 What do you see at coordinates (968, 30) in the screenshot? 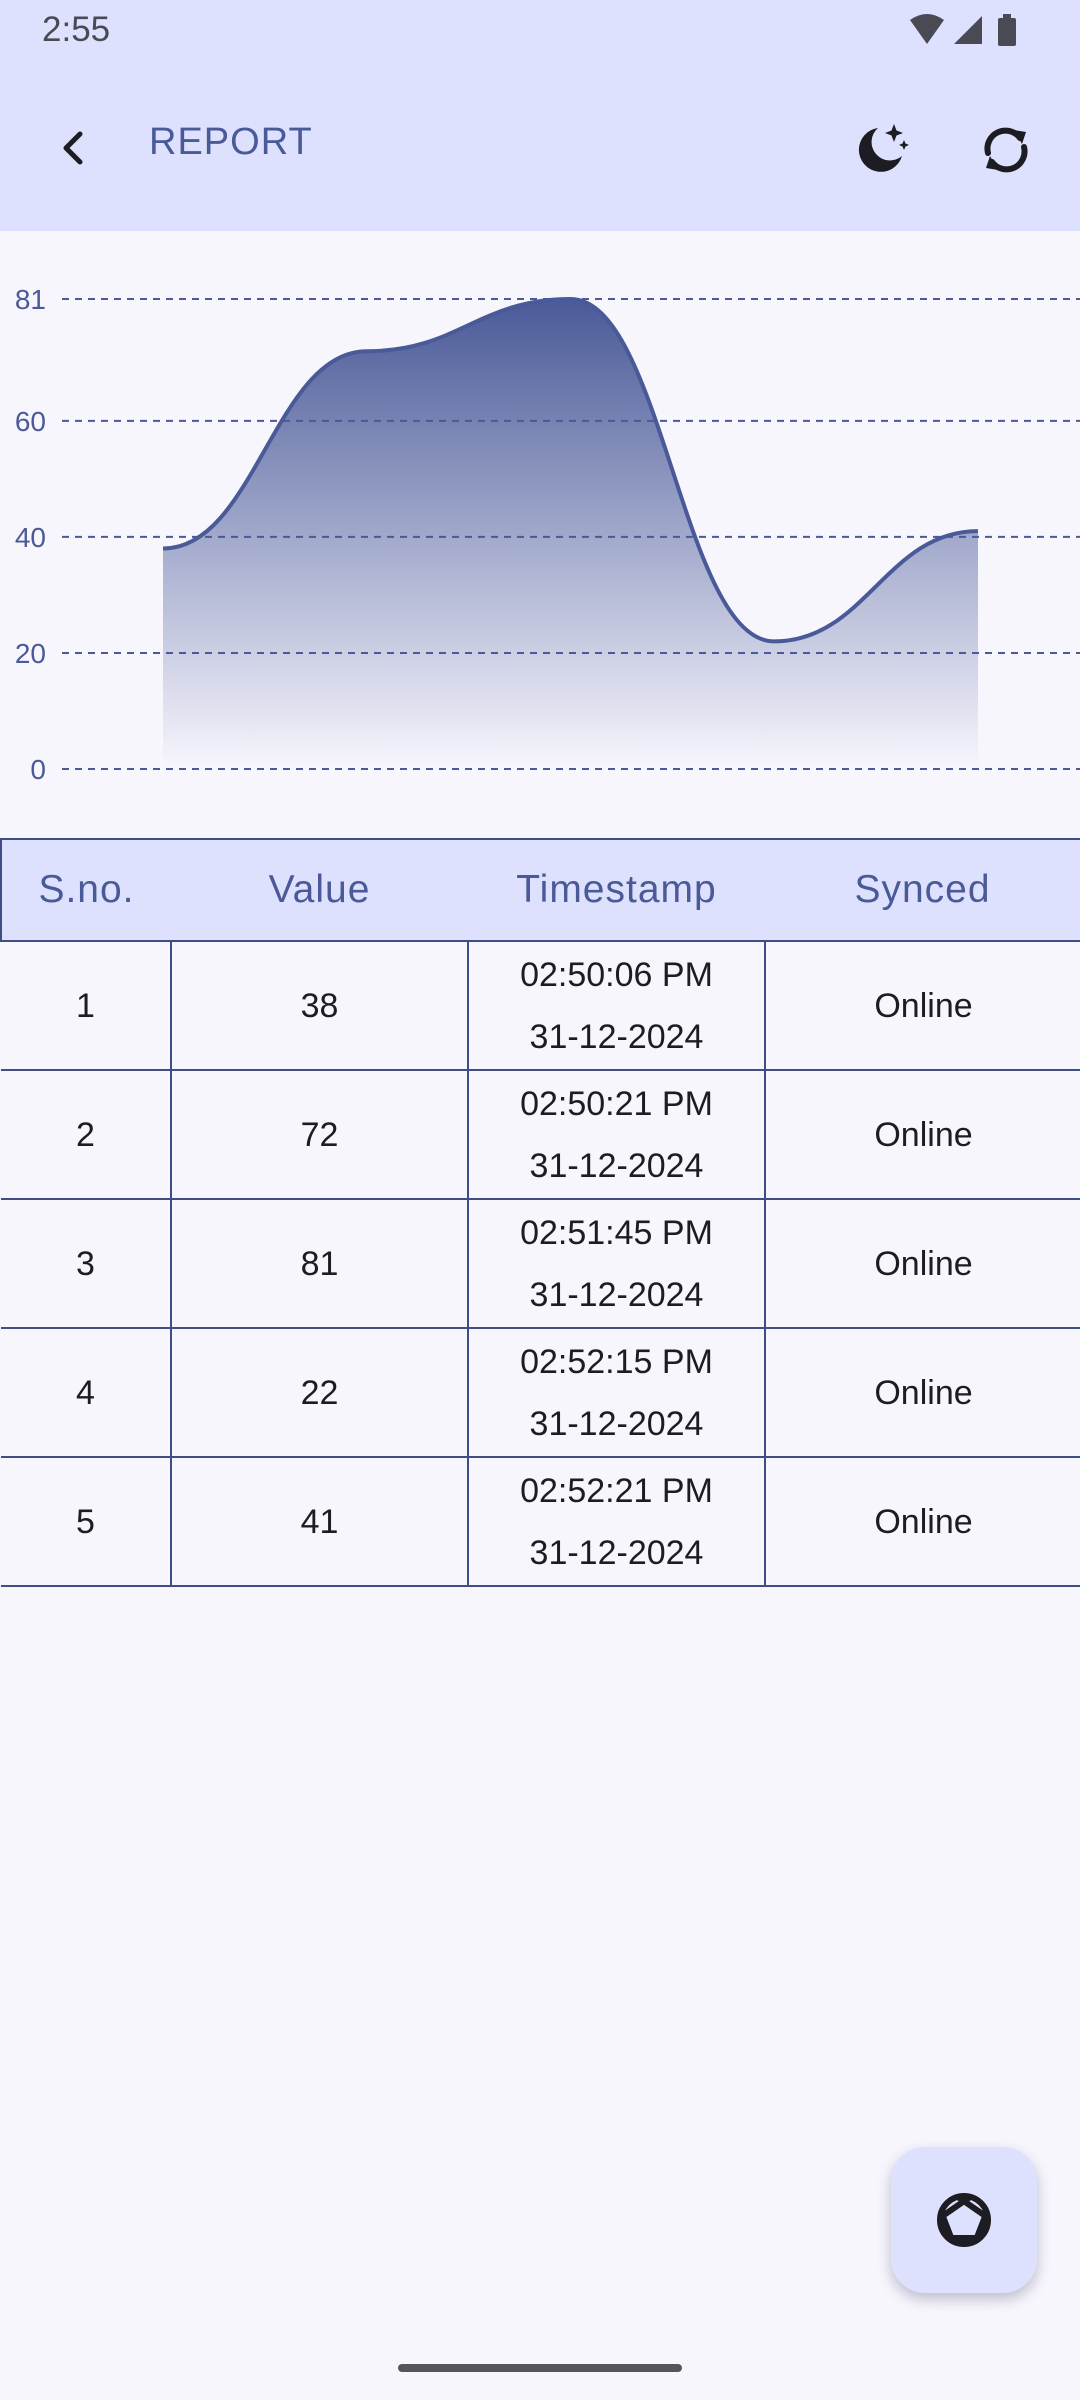
I see `cell-signal-icon` at bounding box center [968, 30].